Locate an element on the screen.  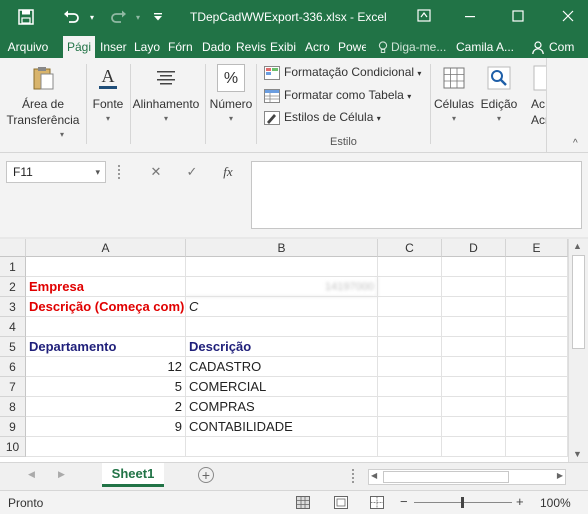
column-header-c: C is located at coordinates (410, 248).